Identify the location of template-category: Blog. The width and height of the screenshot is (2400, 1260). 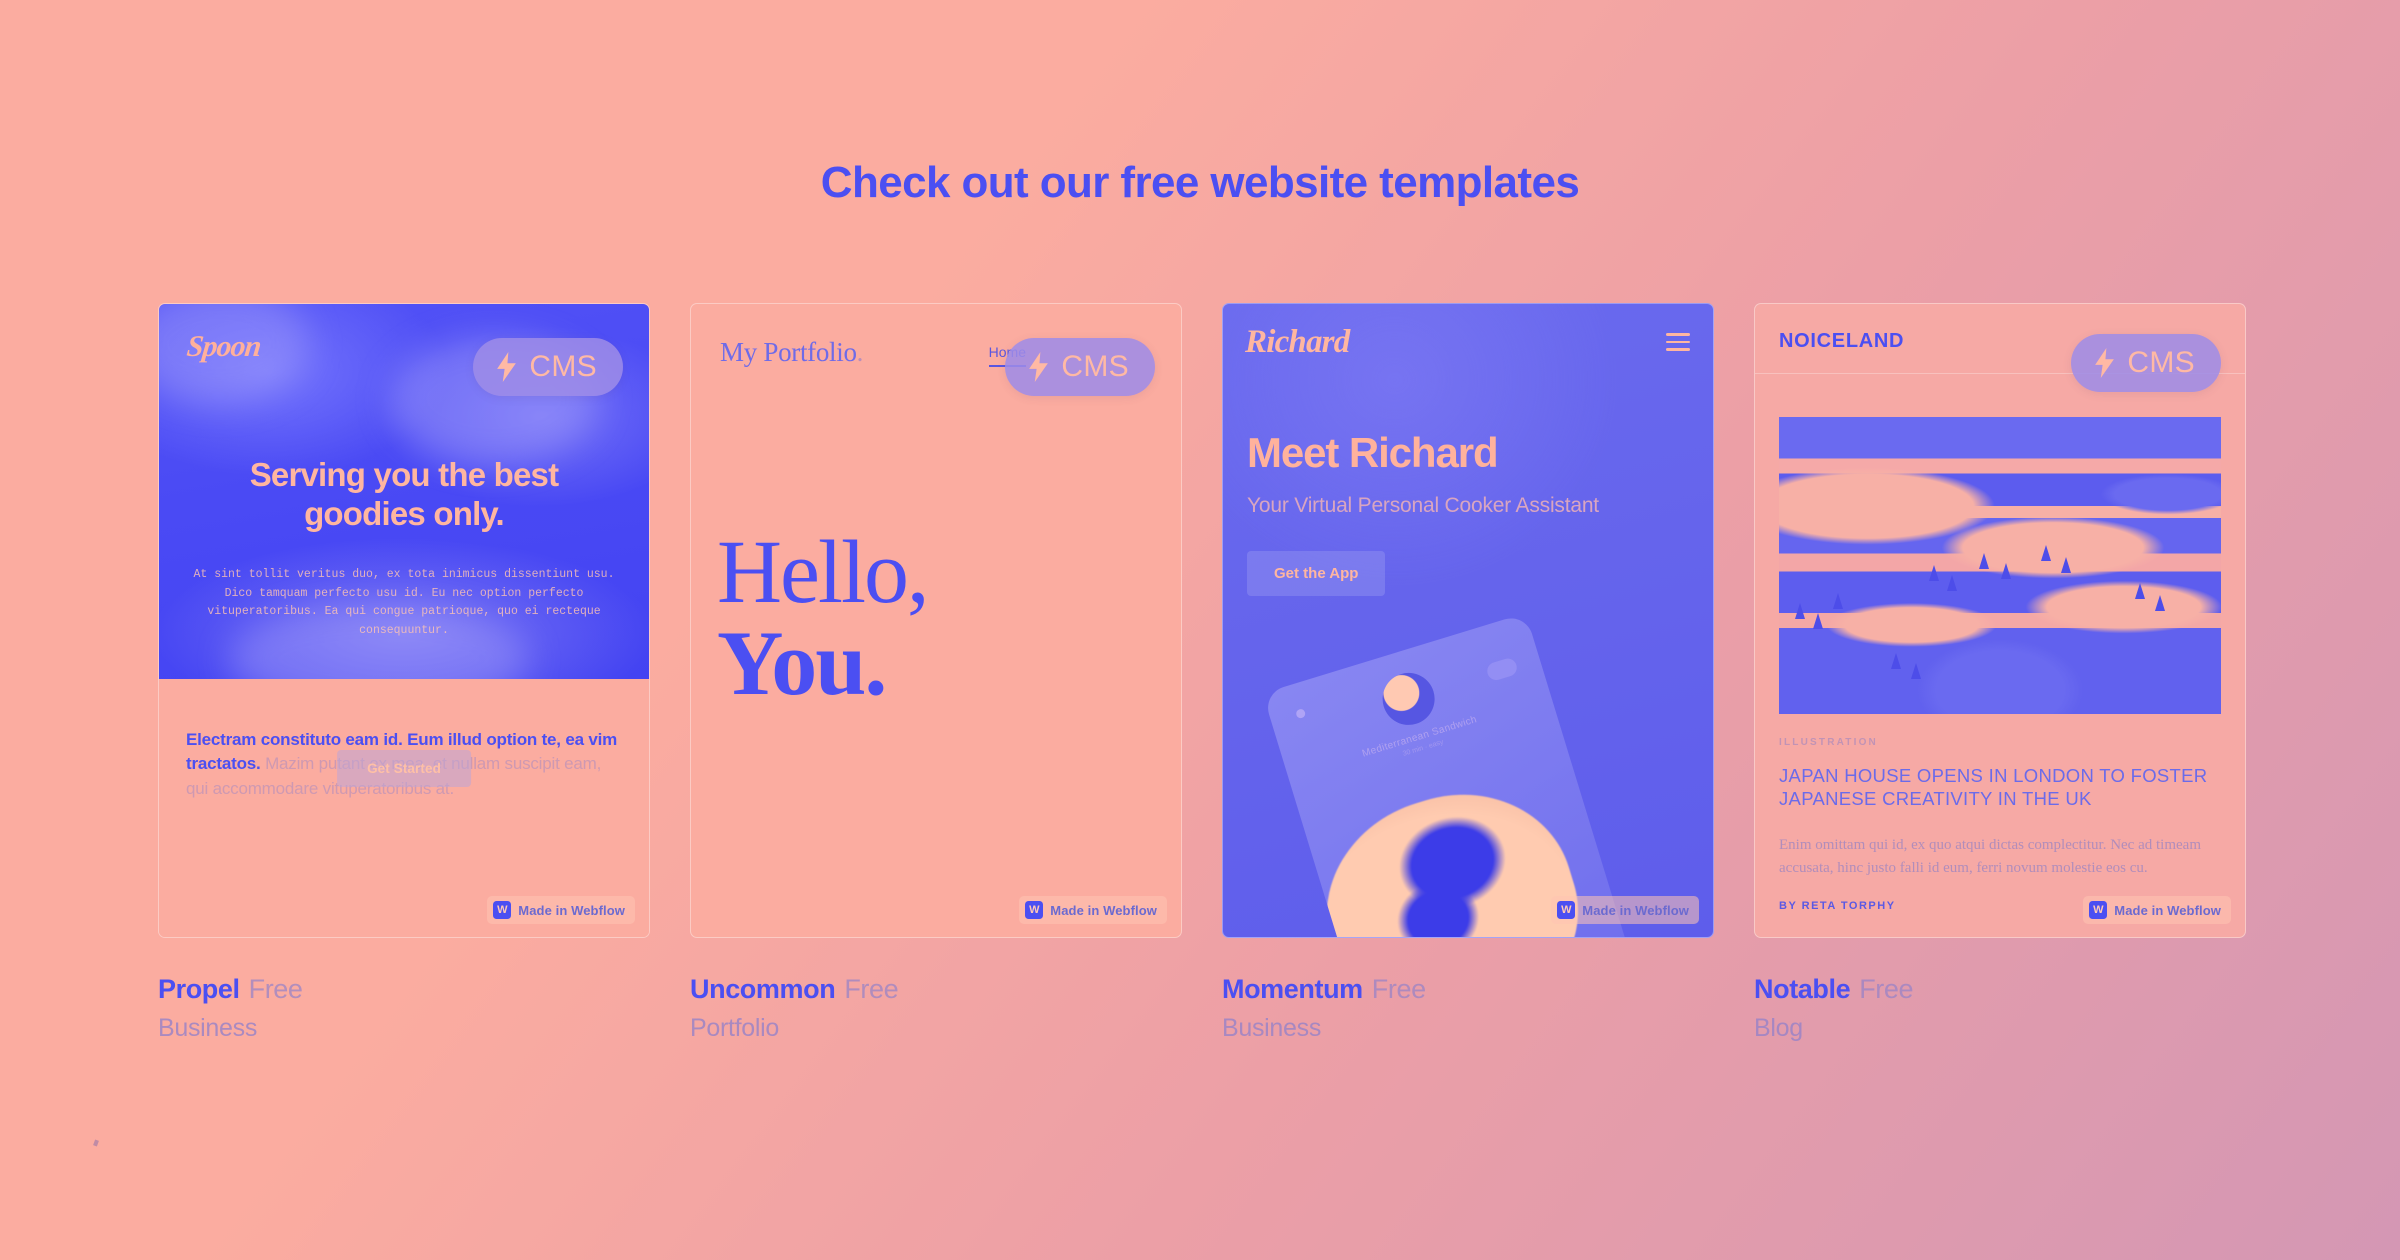
(1778, 1028).